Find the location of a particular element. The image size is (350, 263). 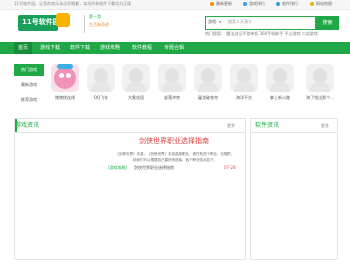

logo-emblem-icon is located at coordinates (63, 20).